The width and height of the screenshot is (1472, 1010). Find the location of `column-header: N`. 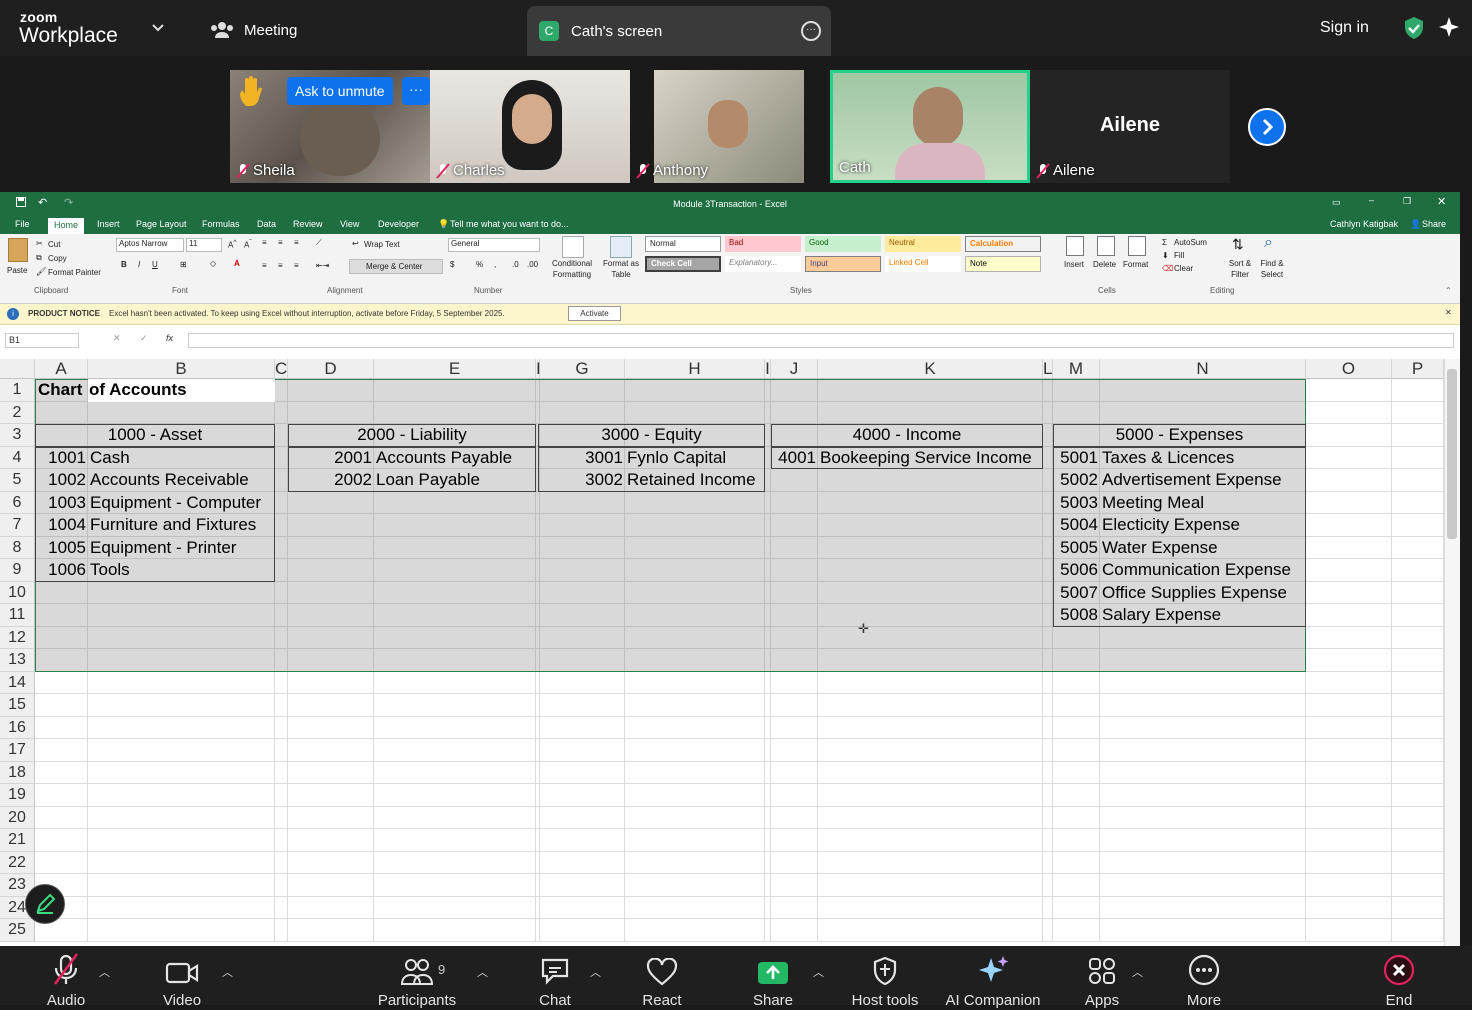

column-header: N is located at coordinates (1203, 369).